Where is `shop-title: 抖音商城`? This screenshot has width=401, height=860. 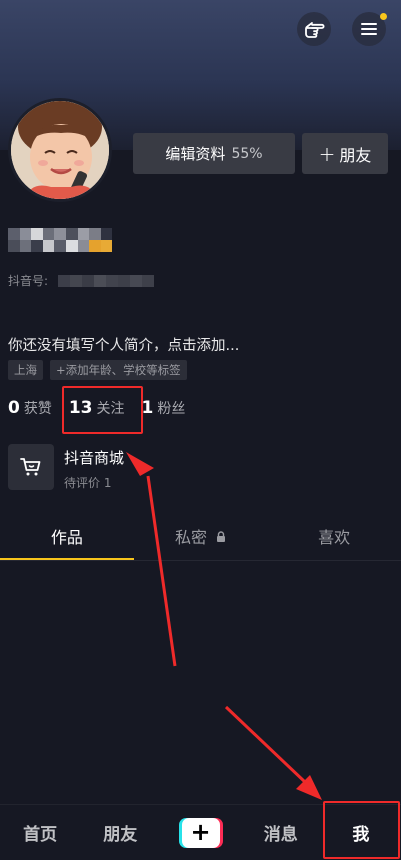
shop-title: 抖音商城 is located at coordinates (94, 458).